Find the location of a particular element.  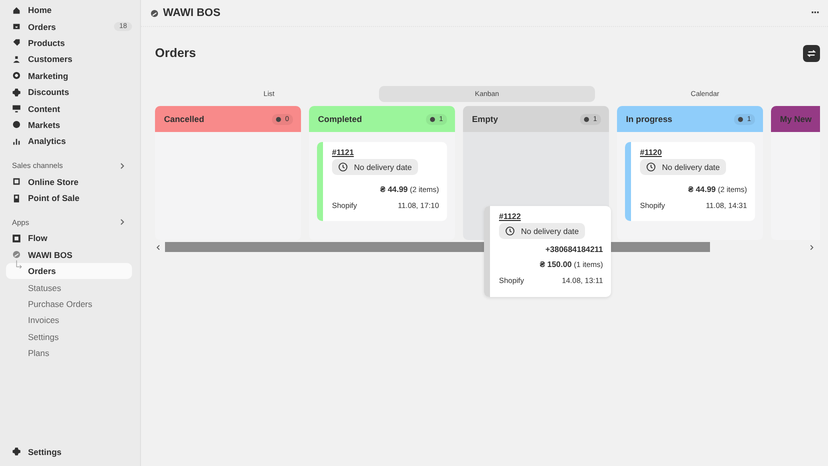

nav-item: Marketing is located at coordinates (69, 76).